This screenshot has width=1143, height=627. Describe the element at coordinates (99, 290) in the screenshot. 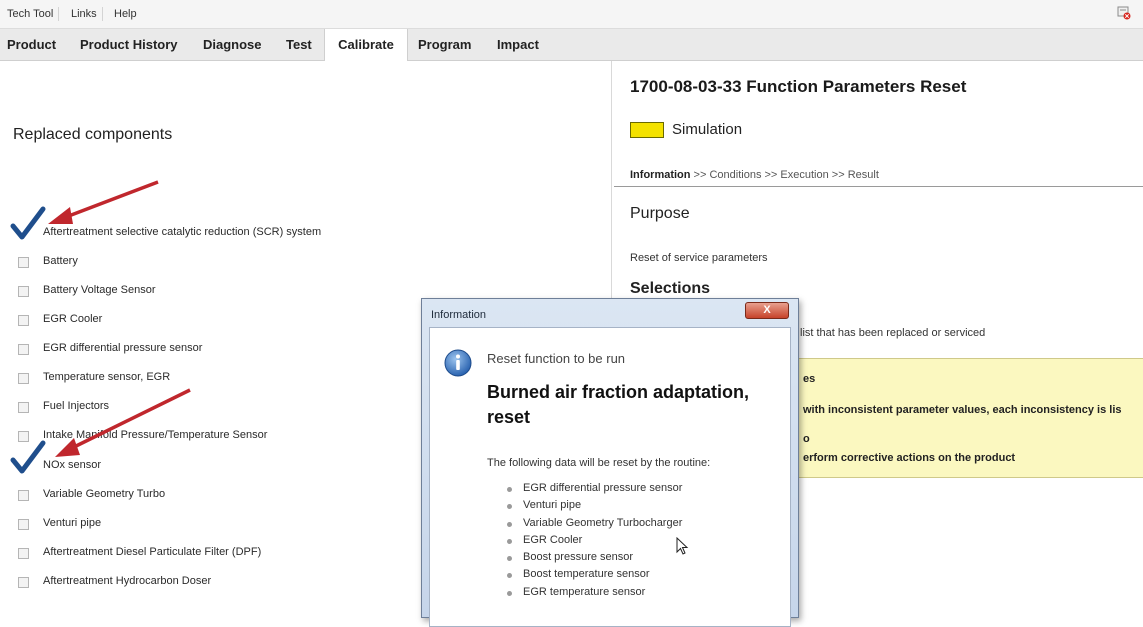

I see `component-label: Battery Voltage Sensor` at that location.